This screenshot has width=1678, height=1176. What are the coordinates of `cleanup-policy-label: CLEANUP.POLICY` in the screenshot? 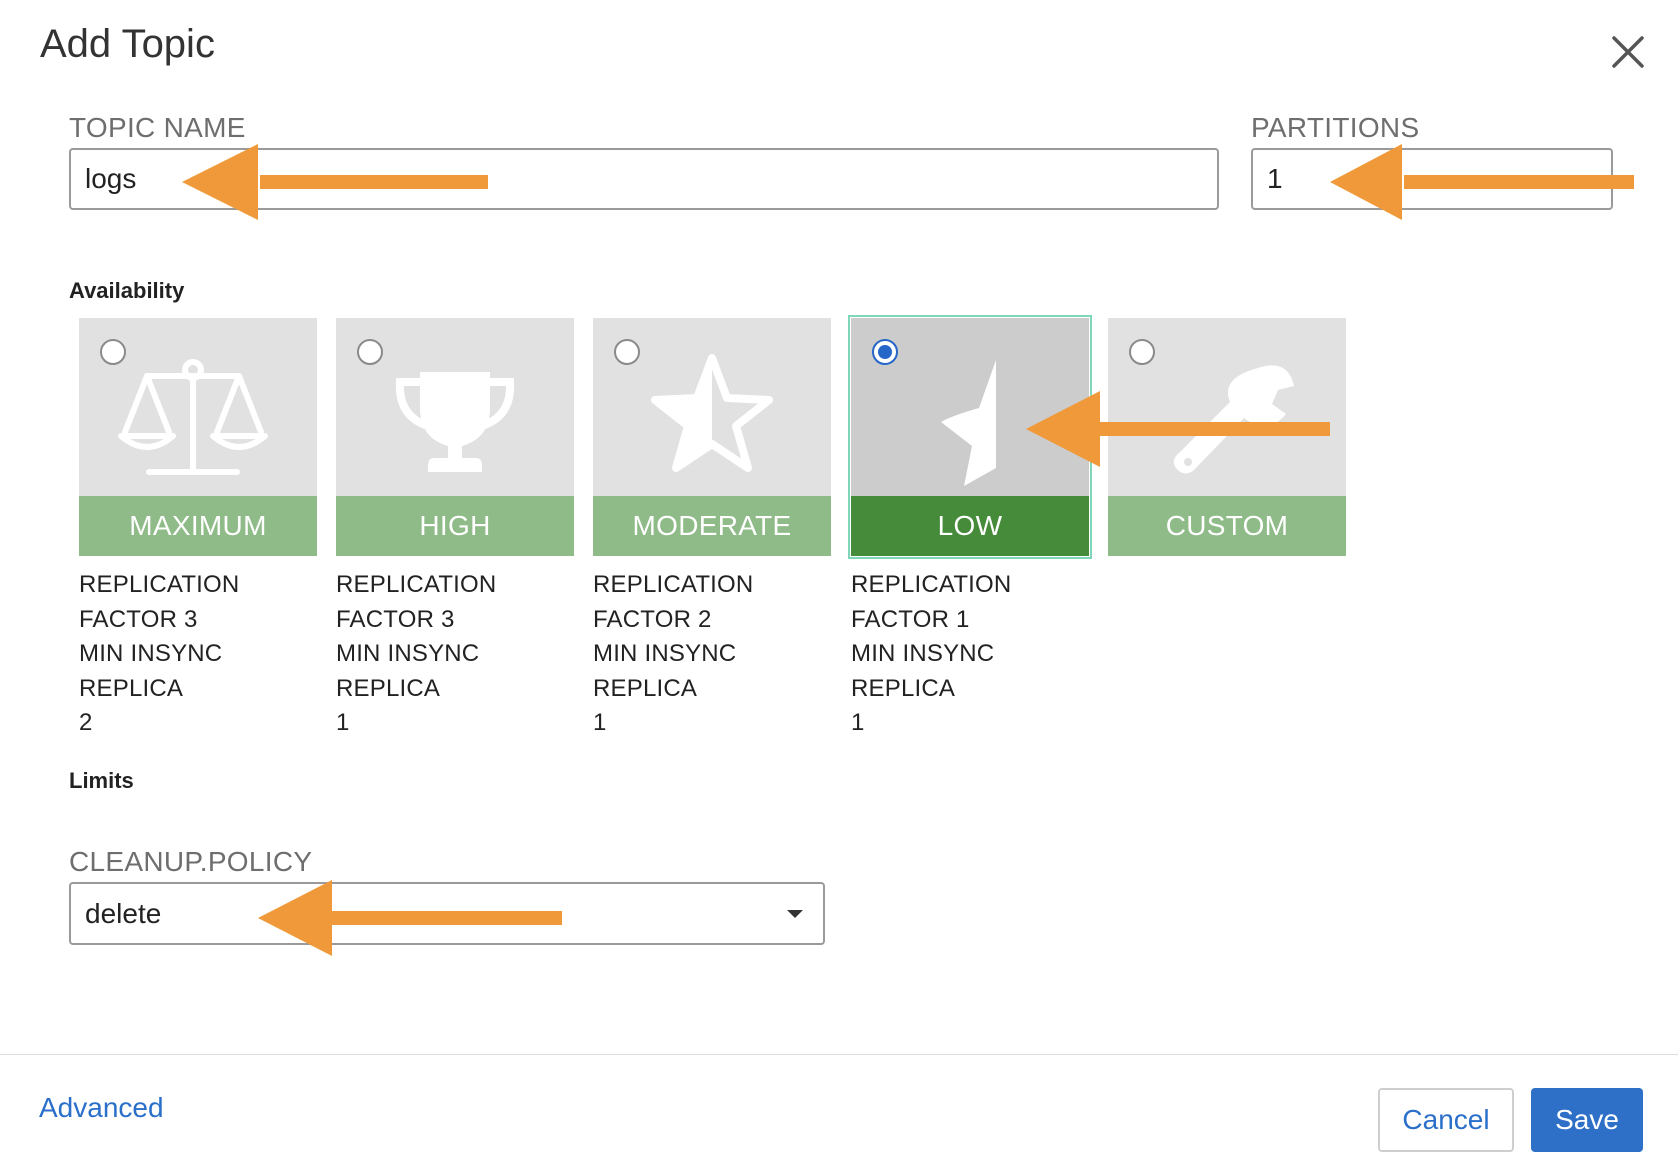 It's located at (191, 861).